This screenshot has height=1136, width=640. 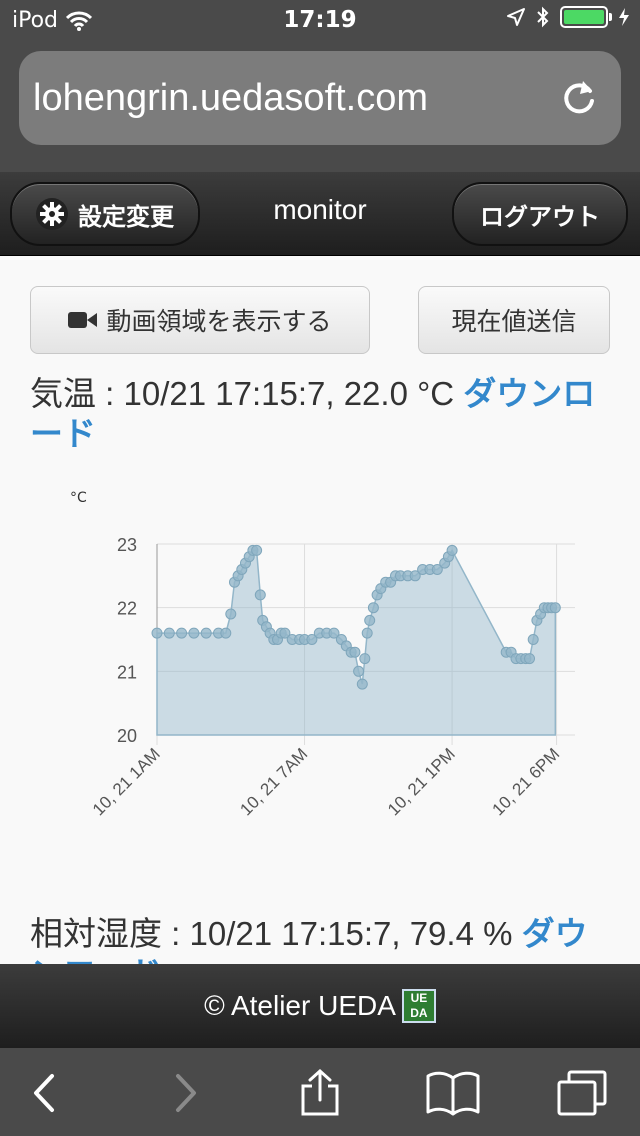 I want to click on x-tick-label: 10, 21 6PM, so click(x=525, y=781).